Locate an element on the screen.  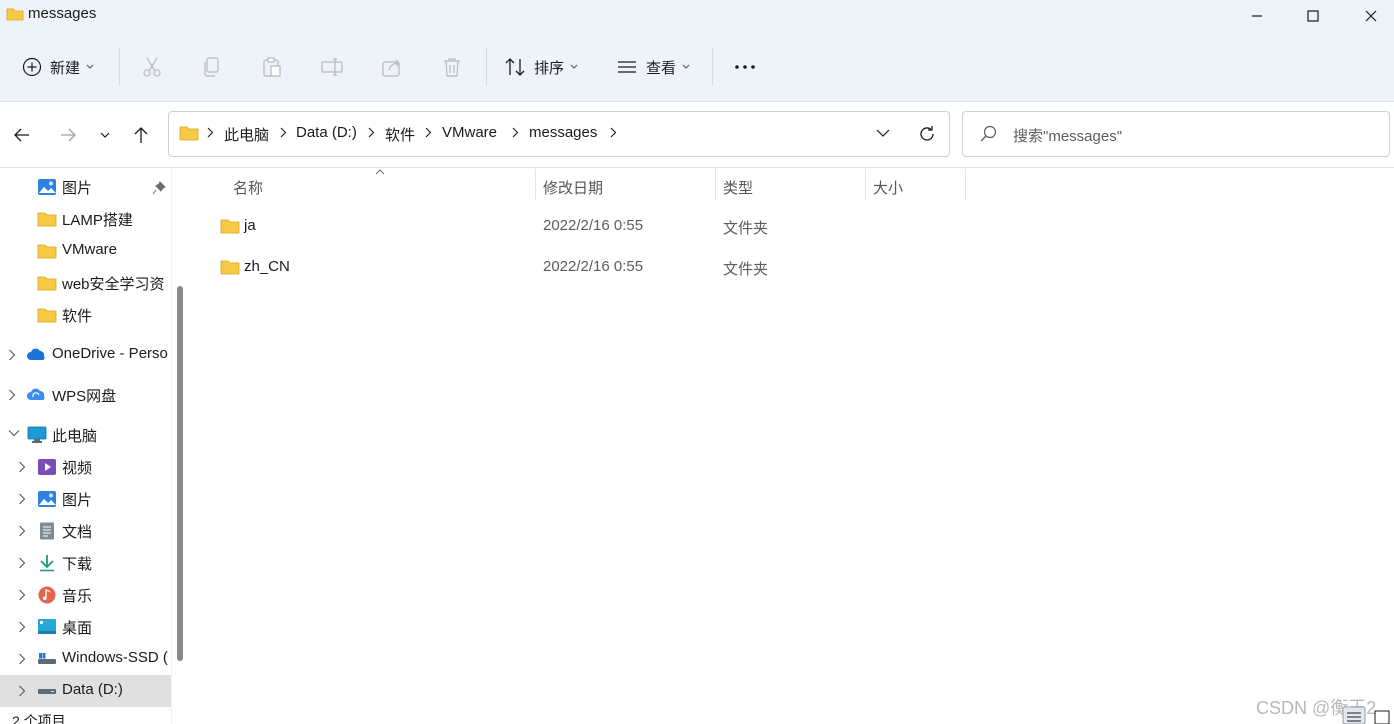
minimize-icon is located at coordinates (1257, 16).